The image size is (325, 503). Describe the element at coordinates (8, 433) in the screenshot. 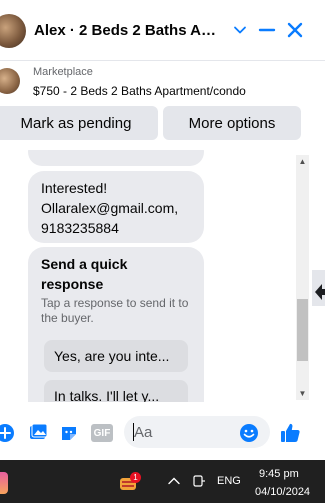

I see `plus-icon` at that location.